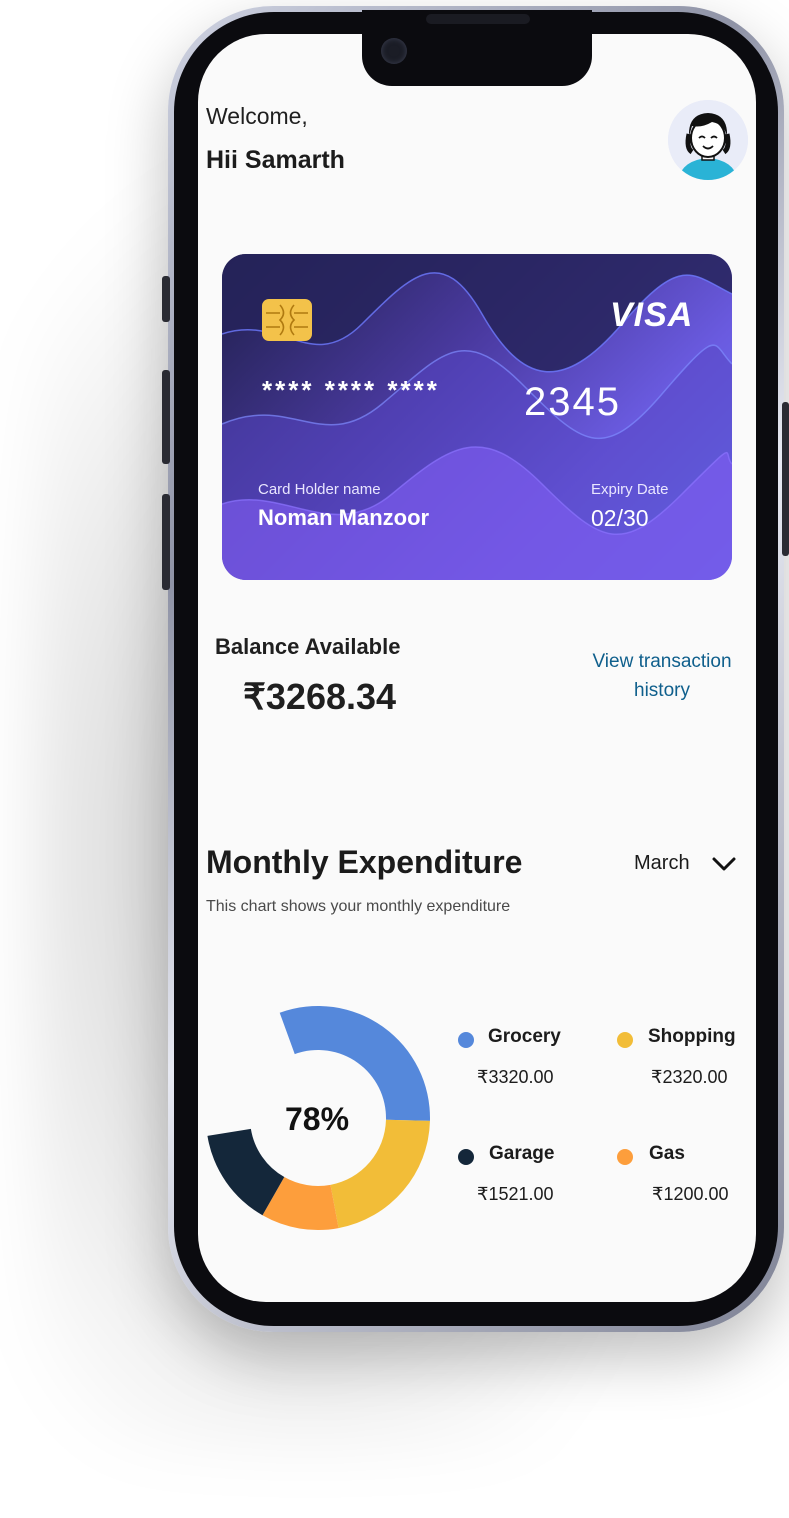 The height and width of the screenshot is (1518, 789). I want to click on user-greeting: Hii Samarth, so click(275, 160).